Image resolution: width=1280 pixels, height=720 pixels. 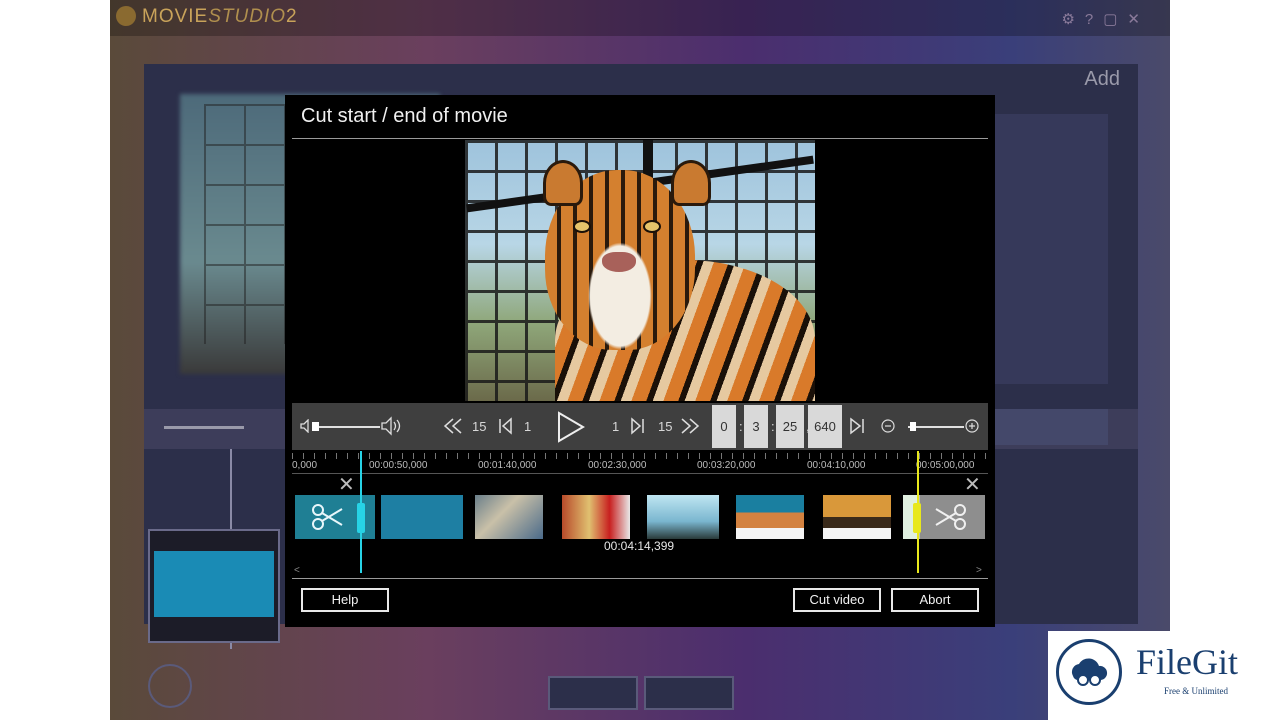 I want to click on background-clip-thumb, so click(x=214, y=584).